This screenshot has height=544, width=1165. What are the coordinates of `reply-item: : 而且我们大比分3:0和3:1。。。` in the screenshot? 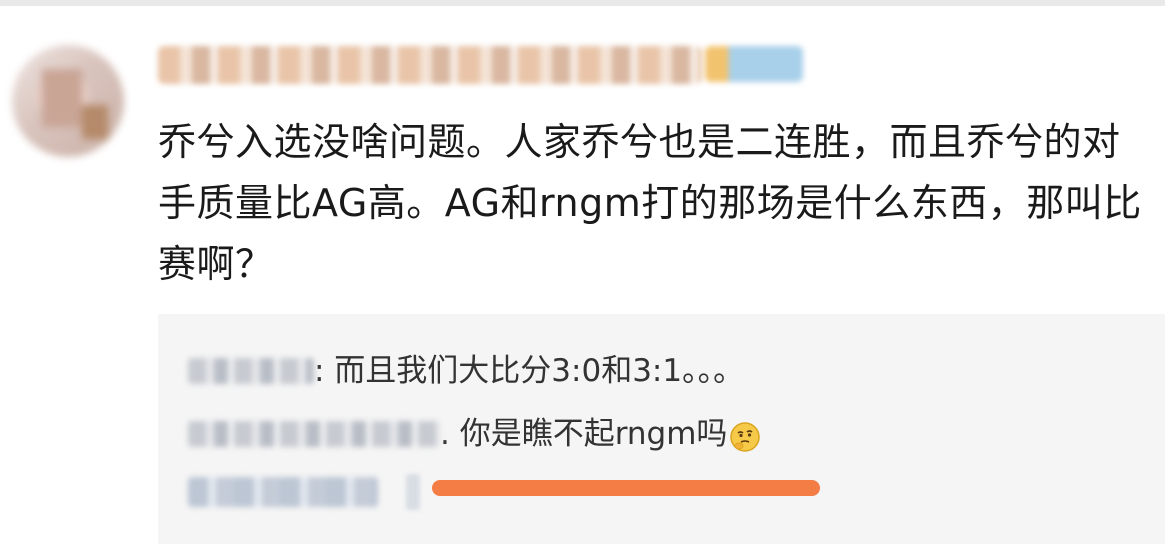 It's located at (466, 369).